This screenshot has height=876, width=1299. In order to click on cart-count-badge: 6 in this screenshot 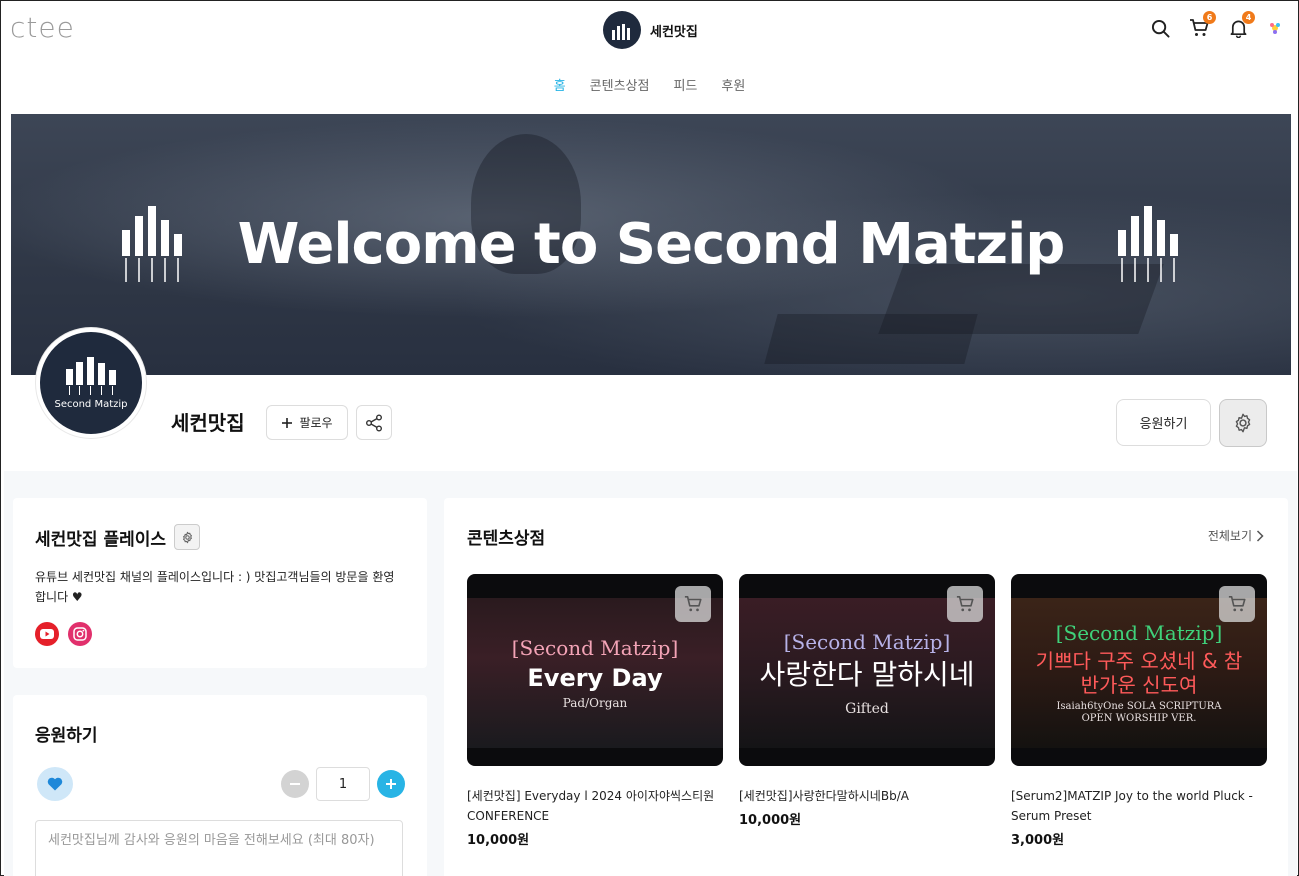, I will do `click(1209, 17)`.